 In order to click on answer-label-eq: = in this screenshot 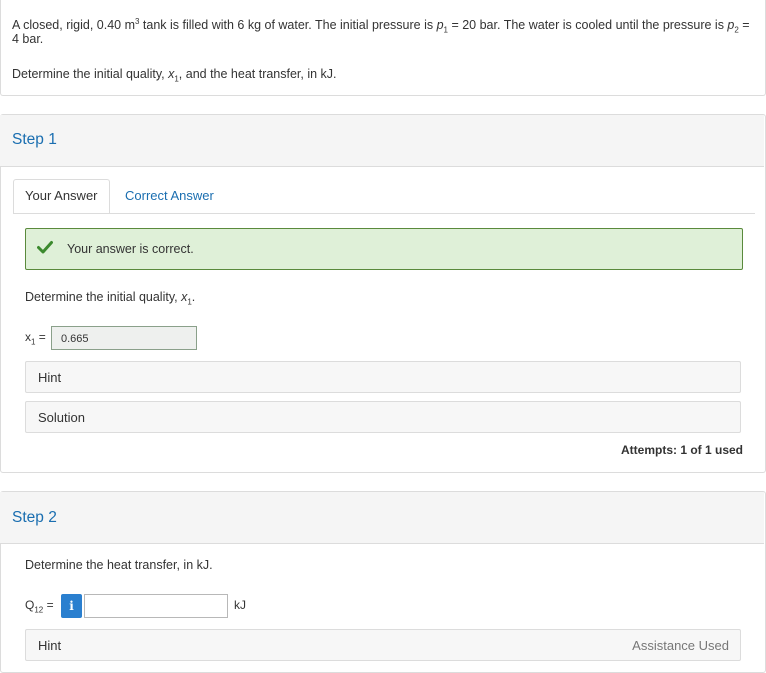, I will do `click(40, 337)`.